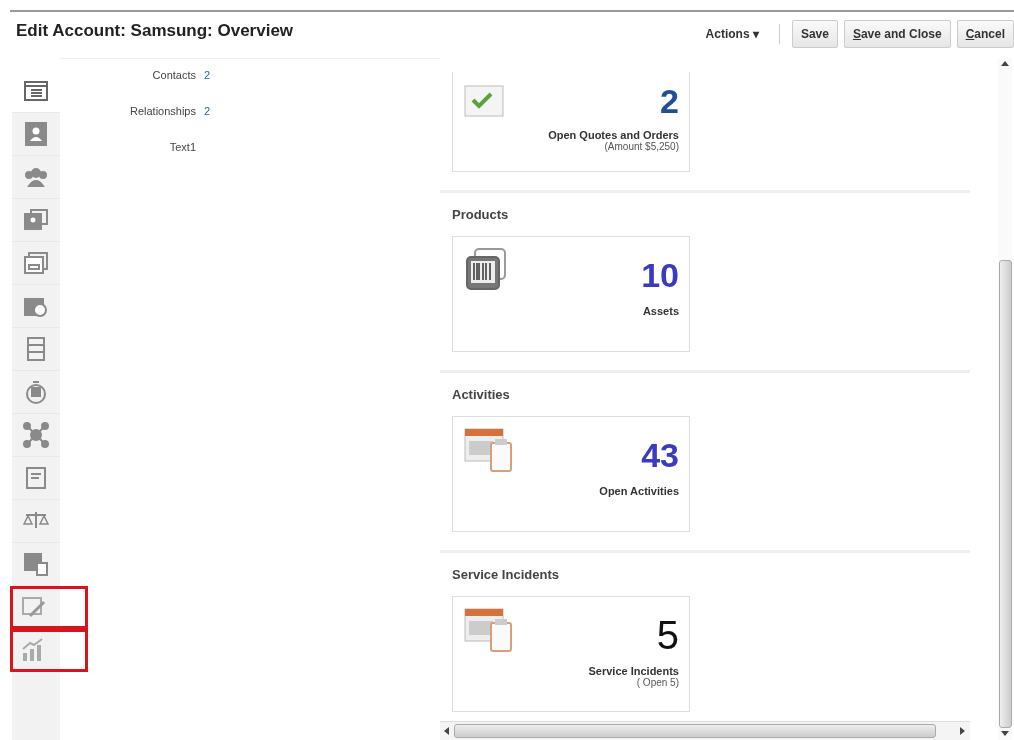 This screenshot has height=740, width=1014. Describe the element at coordinates (36, 435) in the screenshot. I see `network-icon` at that location.